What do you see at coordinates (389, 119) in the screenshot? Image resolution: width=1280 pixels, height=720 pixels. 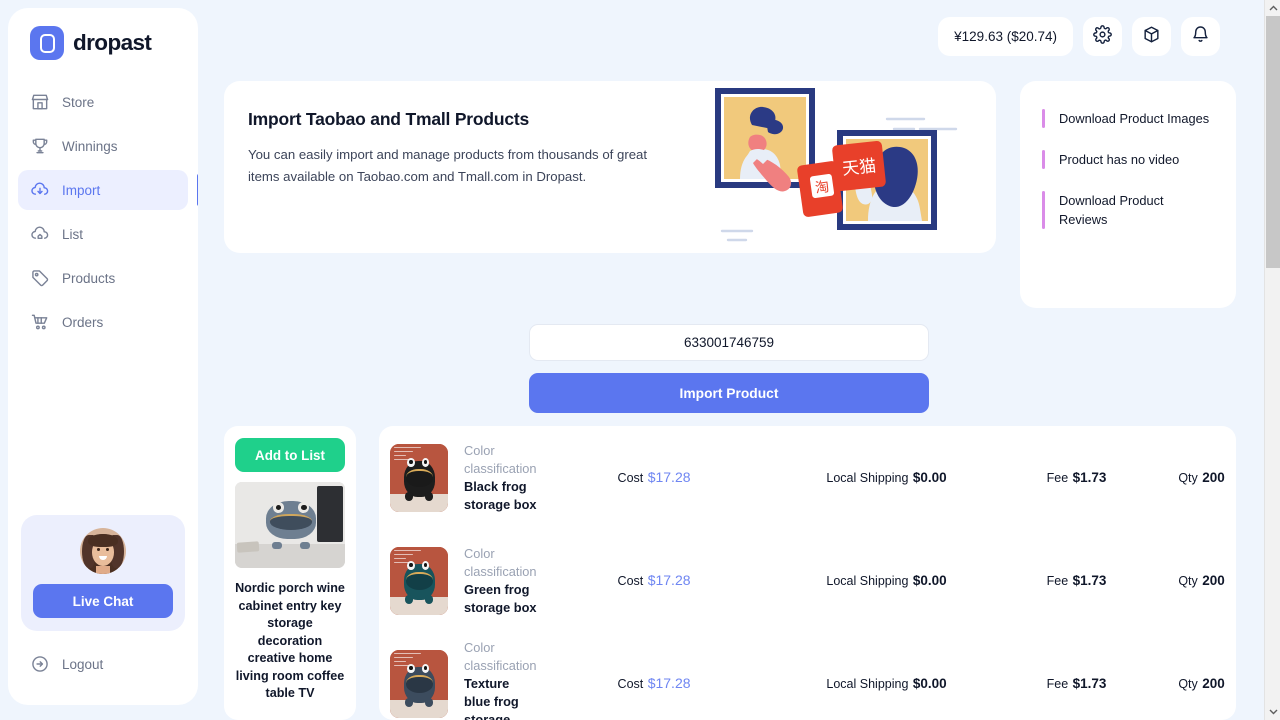 I see `banner-title: Import Taobao and Tmall Products` at bounding box center [389, 119].